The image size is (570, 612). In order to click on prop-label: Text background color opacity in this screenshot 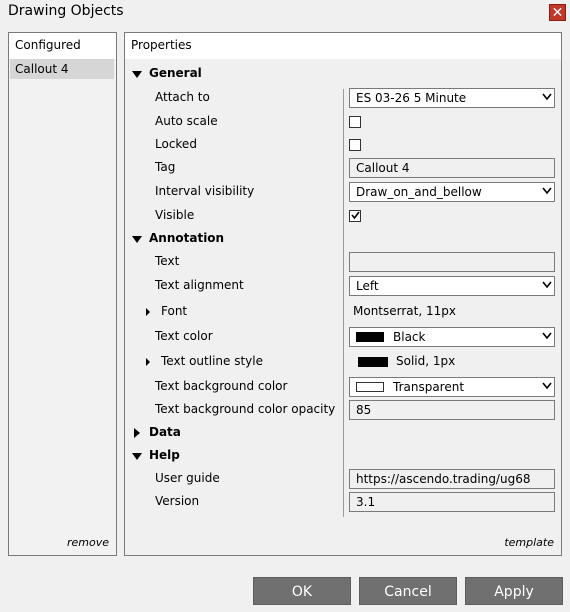, I will do `click(245, 409)`.